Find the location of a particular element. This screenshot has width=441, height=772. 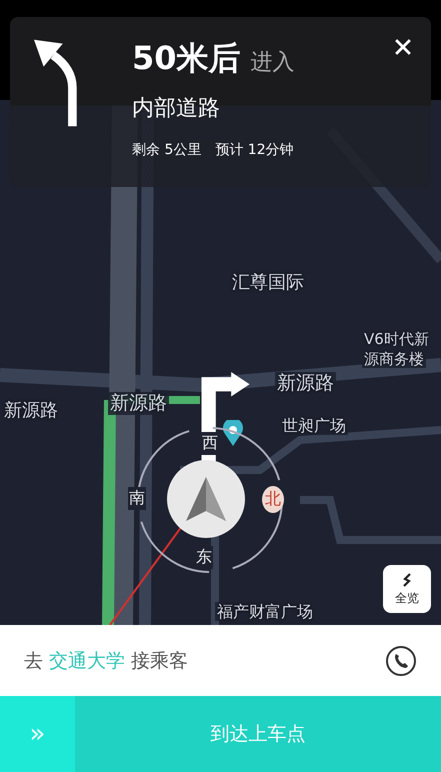

task-text: 去 交通大学 接乘客 is located at coordinates (106, 661).